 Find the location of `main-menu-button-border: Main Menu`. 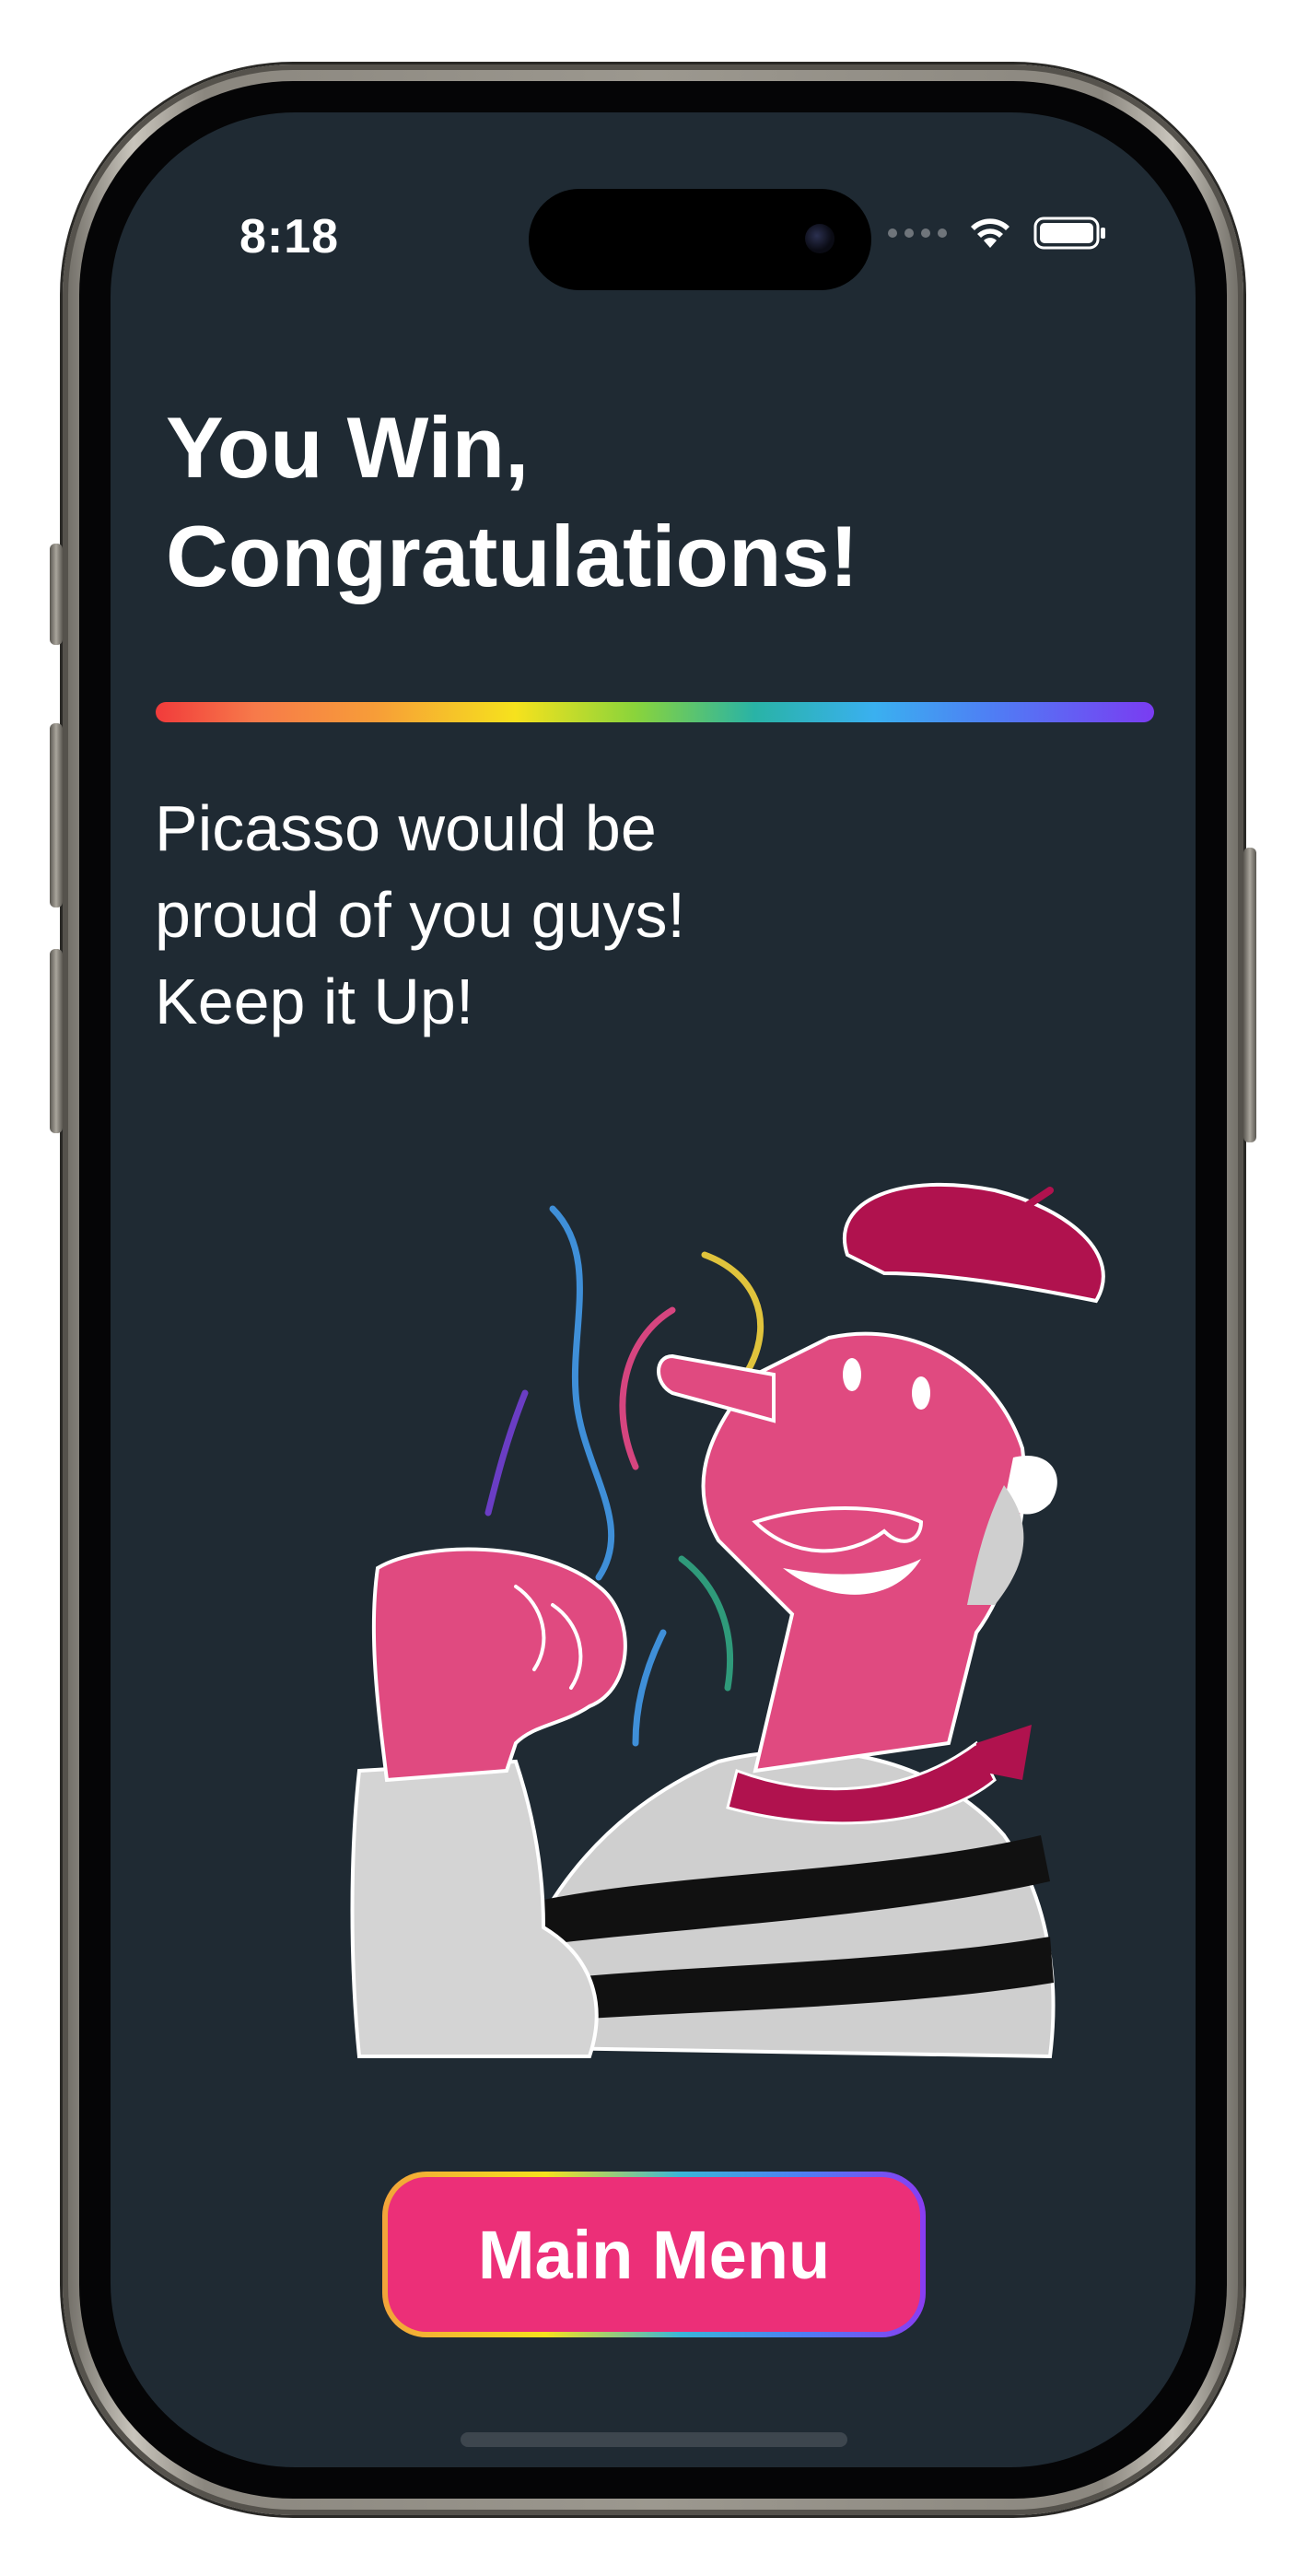

main-menu-button-border: Main Menu is located at coordinates (654, 2254).